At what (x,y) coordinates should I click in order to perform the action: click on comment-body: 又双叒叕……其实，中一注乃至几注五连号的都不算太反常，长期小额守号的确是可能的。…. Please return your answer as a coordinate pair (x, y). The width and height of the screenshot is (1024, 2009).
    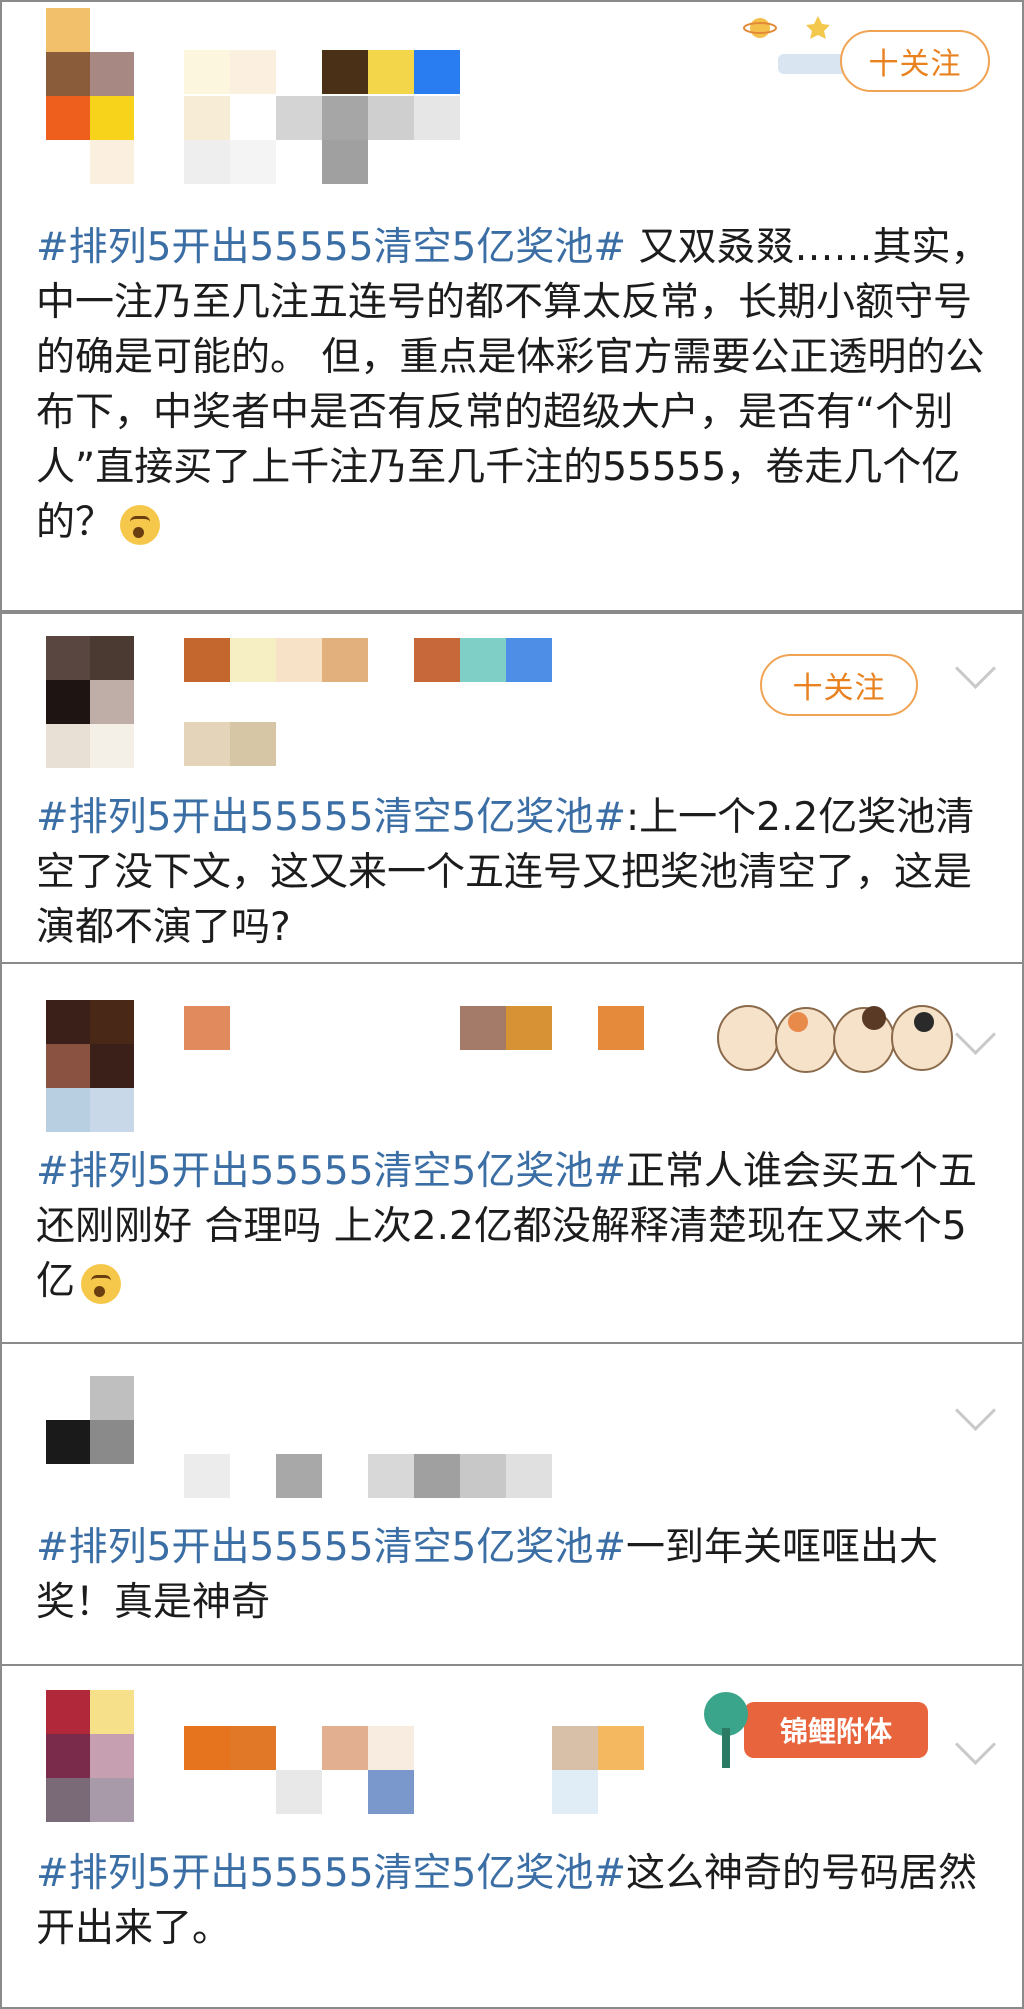
    Looking at the image, I should click on (513, 385).